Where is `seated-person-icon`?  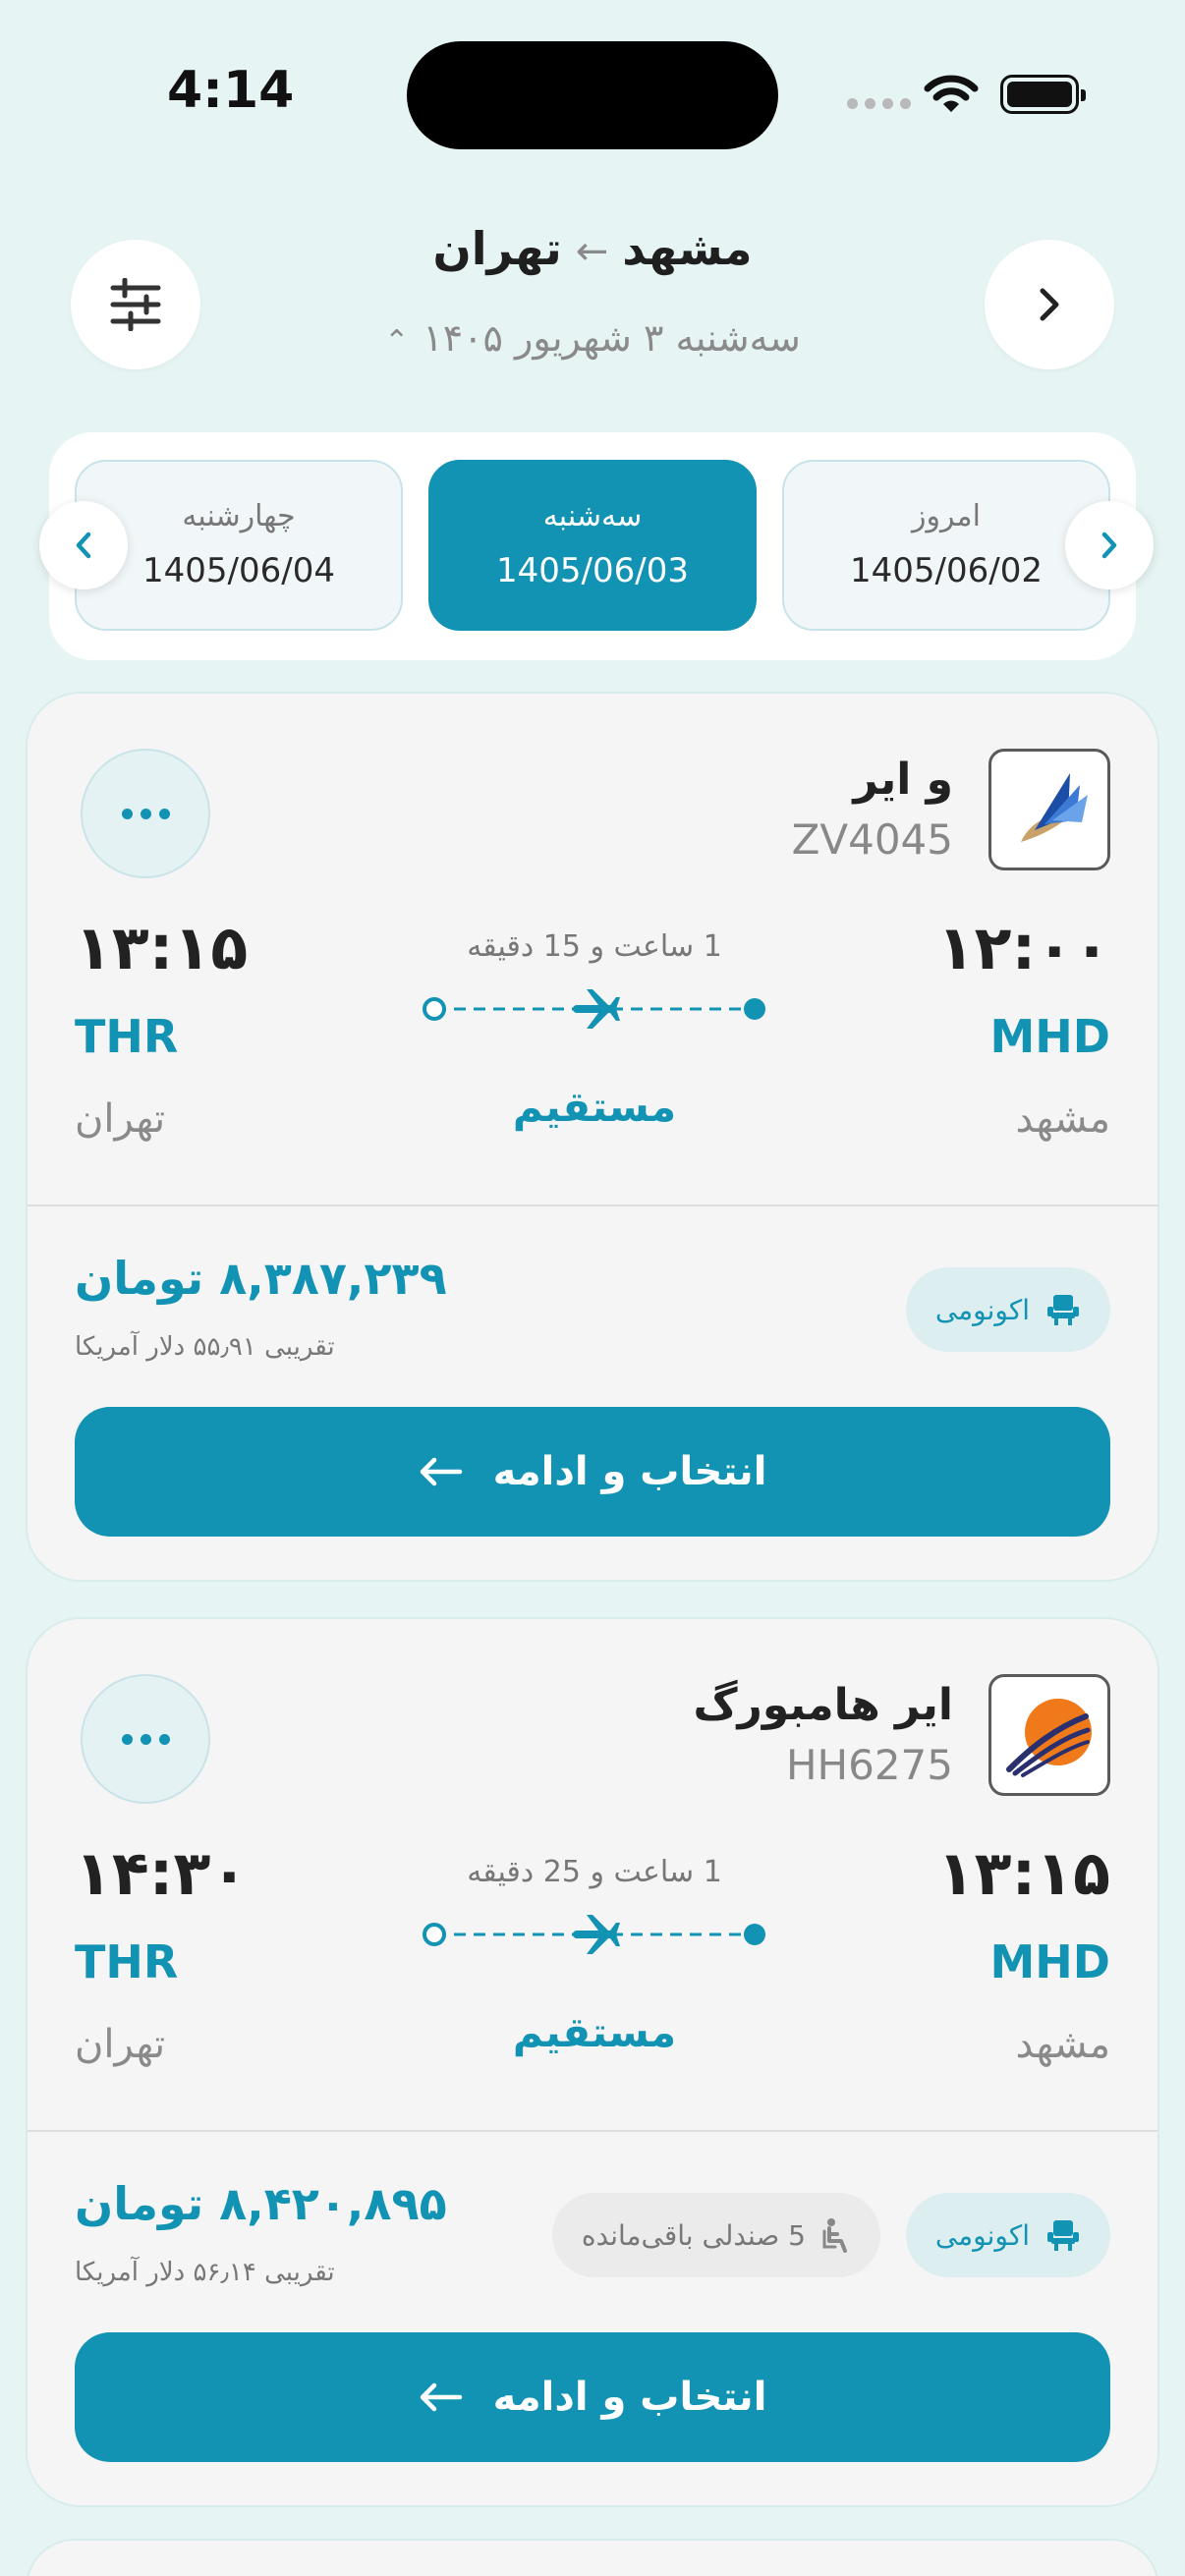 seated-person-icon is located at coordinates (835, 2235).